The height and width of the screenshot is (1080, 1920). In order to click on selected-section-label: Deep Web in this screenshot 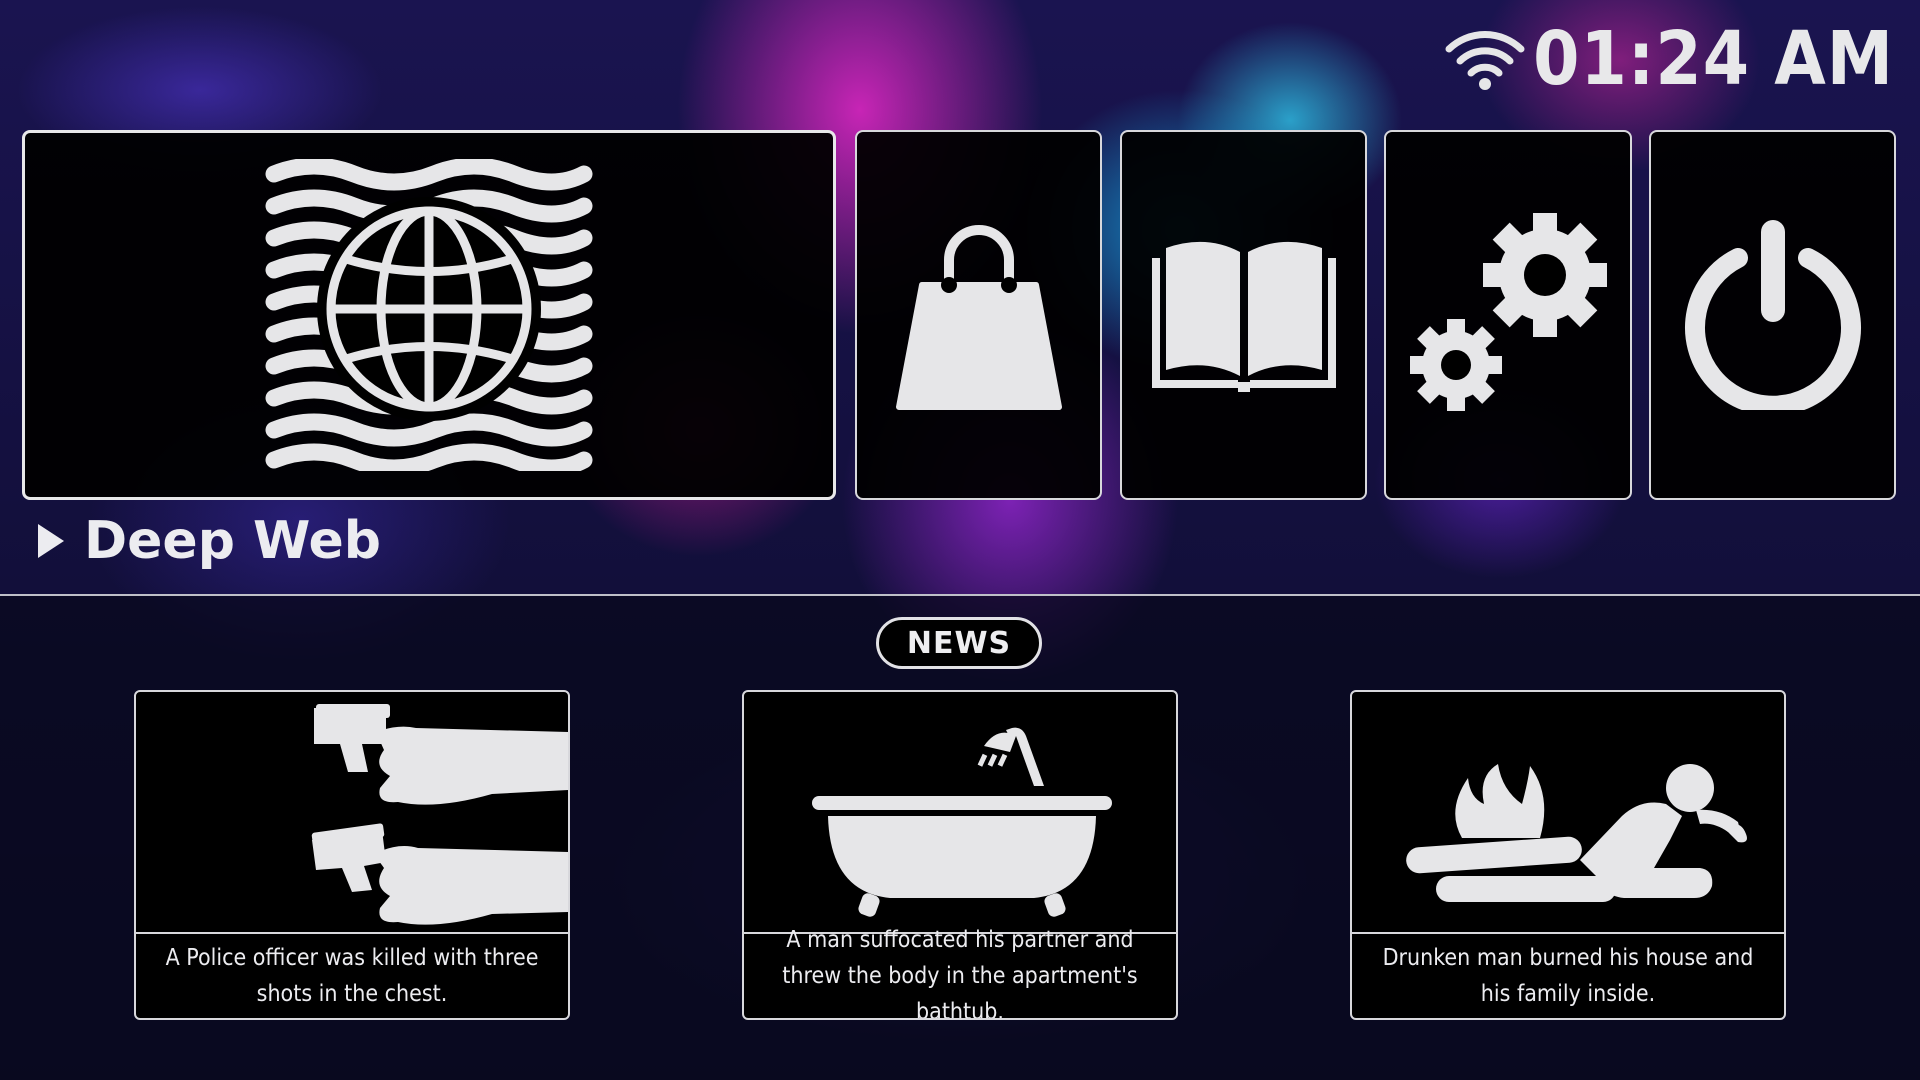, I will do `click(208, 541)`.